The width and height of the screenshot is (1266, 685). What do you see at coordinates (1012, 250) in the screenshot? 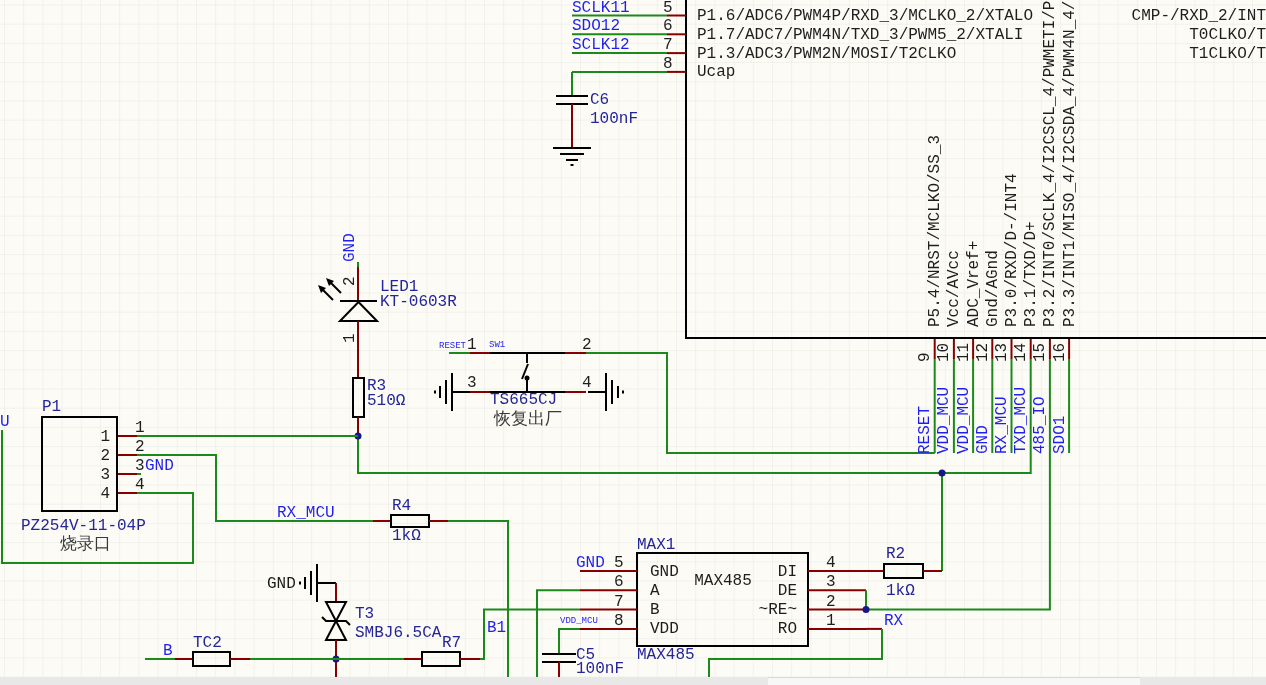
I see `pin-label: P3.0/RXD/D-/INT4` at bounding box center [1012, 250].